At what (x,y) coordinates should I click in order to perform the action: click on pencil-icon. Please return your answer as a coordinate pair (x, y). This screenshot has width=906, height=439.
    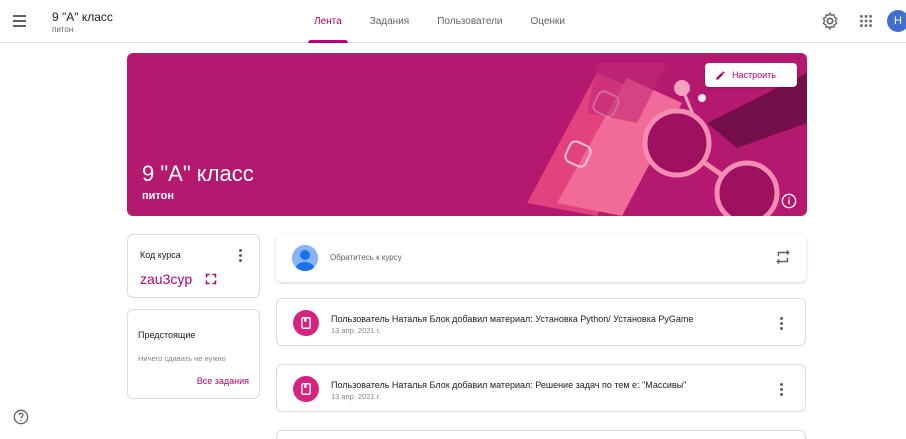
    Looking at the image, I should click on (720, 75).